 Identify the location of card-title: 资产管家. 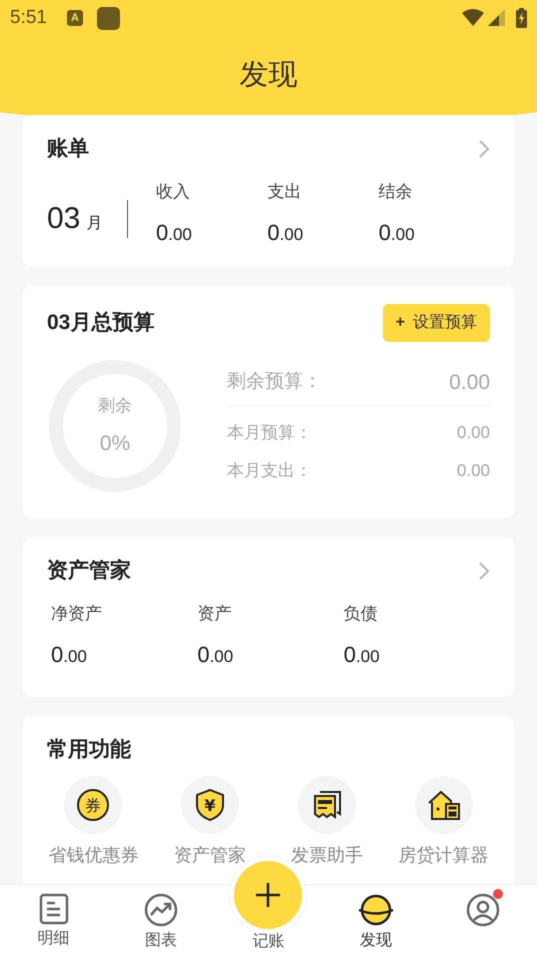
(89, 571).